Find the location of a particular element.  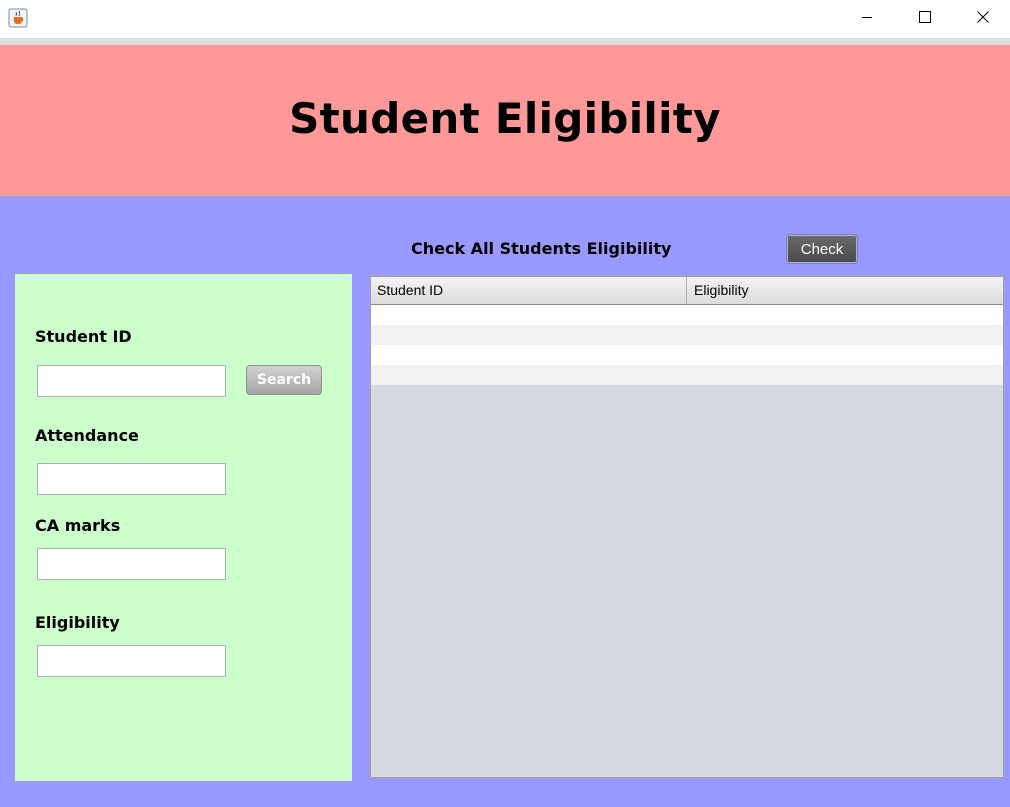

eligibility-field is located at coordinates (131, 661).